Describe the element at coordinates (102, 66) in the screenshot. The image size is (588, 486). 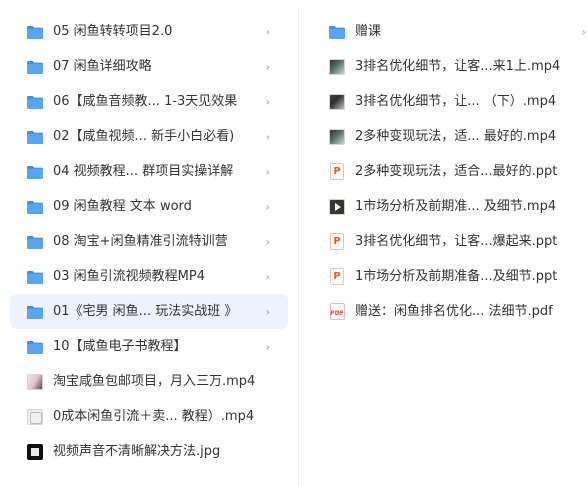
I see `item-label: 07 闲鱼详细攻略` at that location.